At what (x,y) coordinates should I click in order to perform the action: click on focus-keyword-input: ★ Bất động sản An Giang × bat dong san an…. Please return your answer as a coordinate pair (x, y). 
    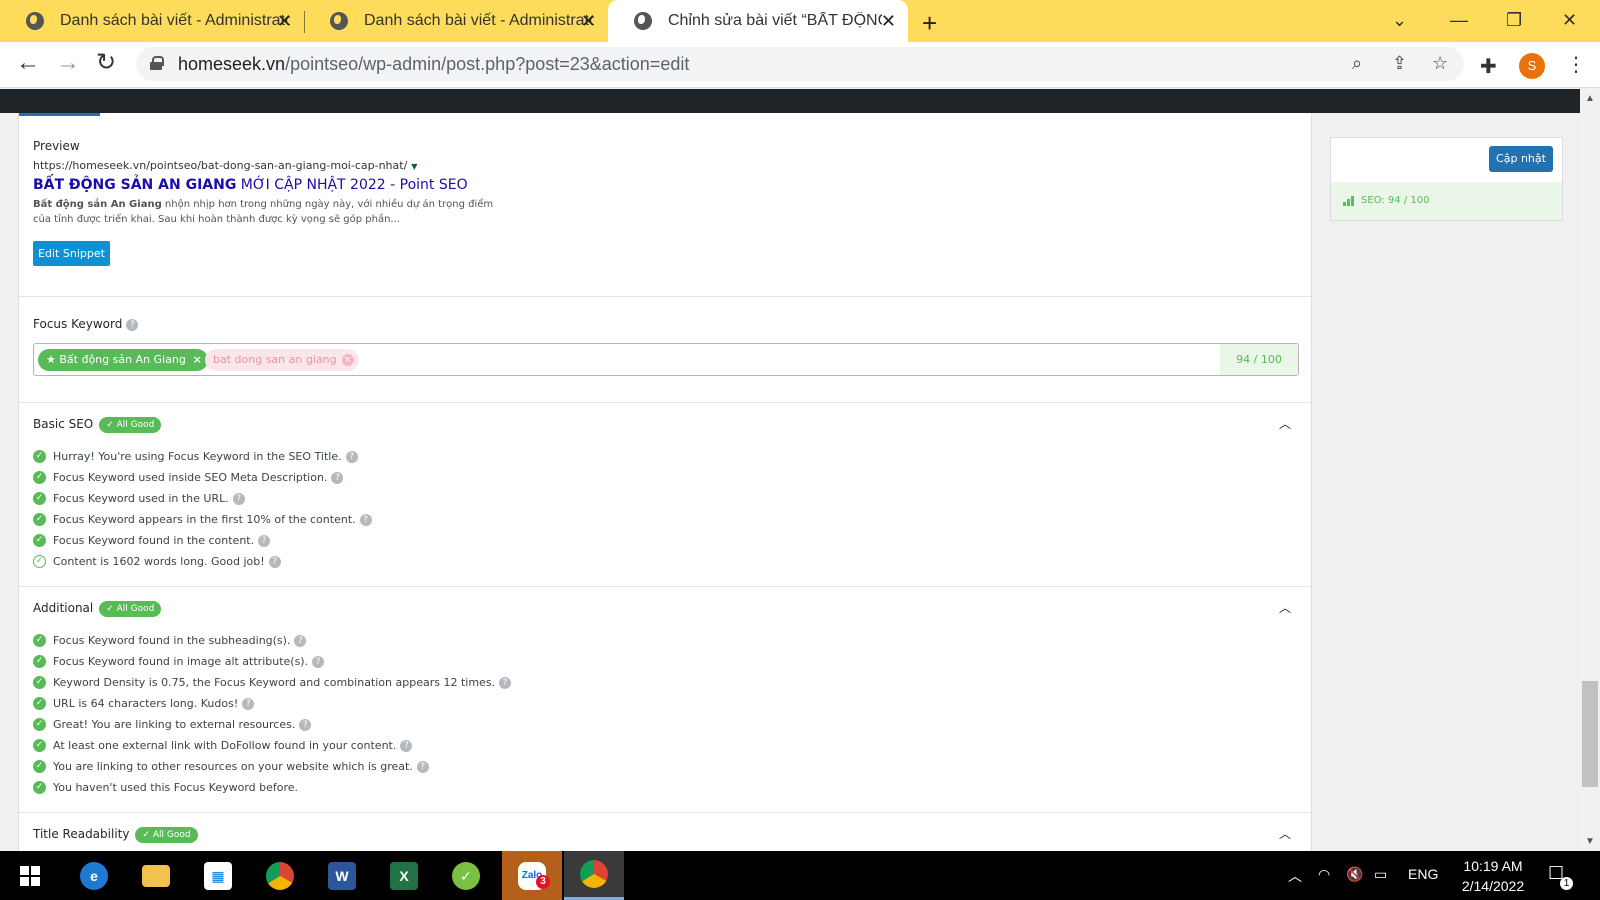
    Looking at the image, I should click on (666, 359).